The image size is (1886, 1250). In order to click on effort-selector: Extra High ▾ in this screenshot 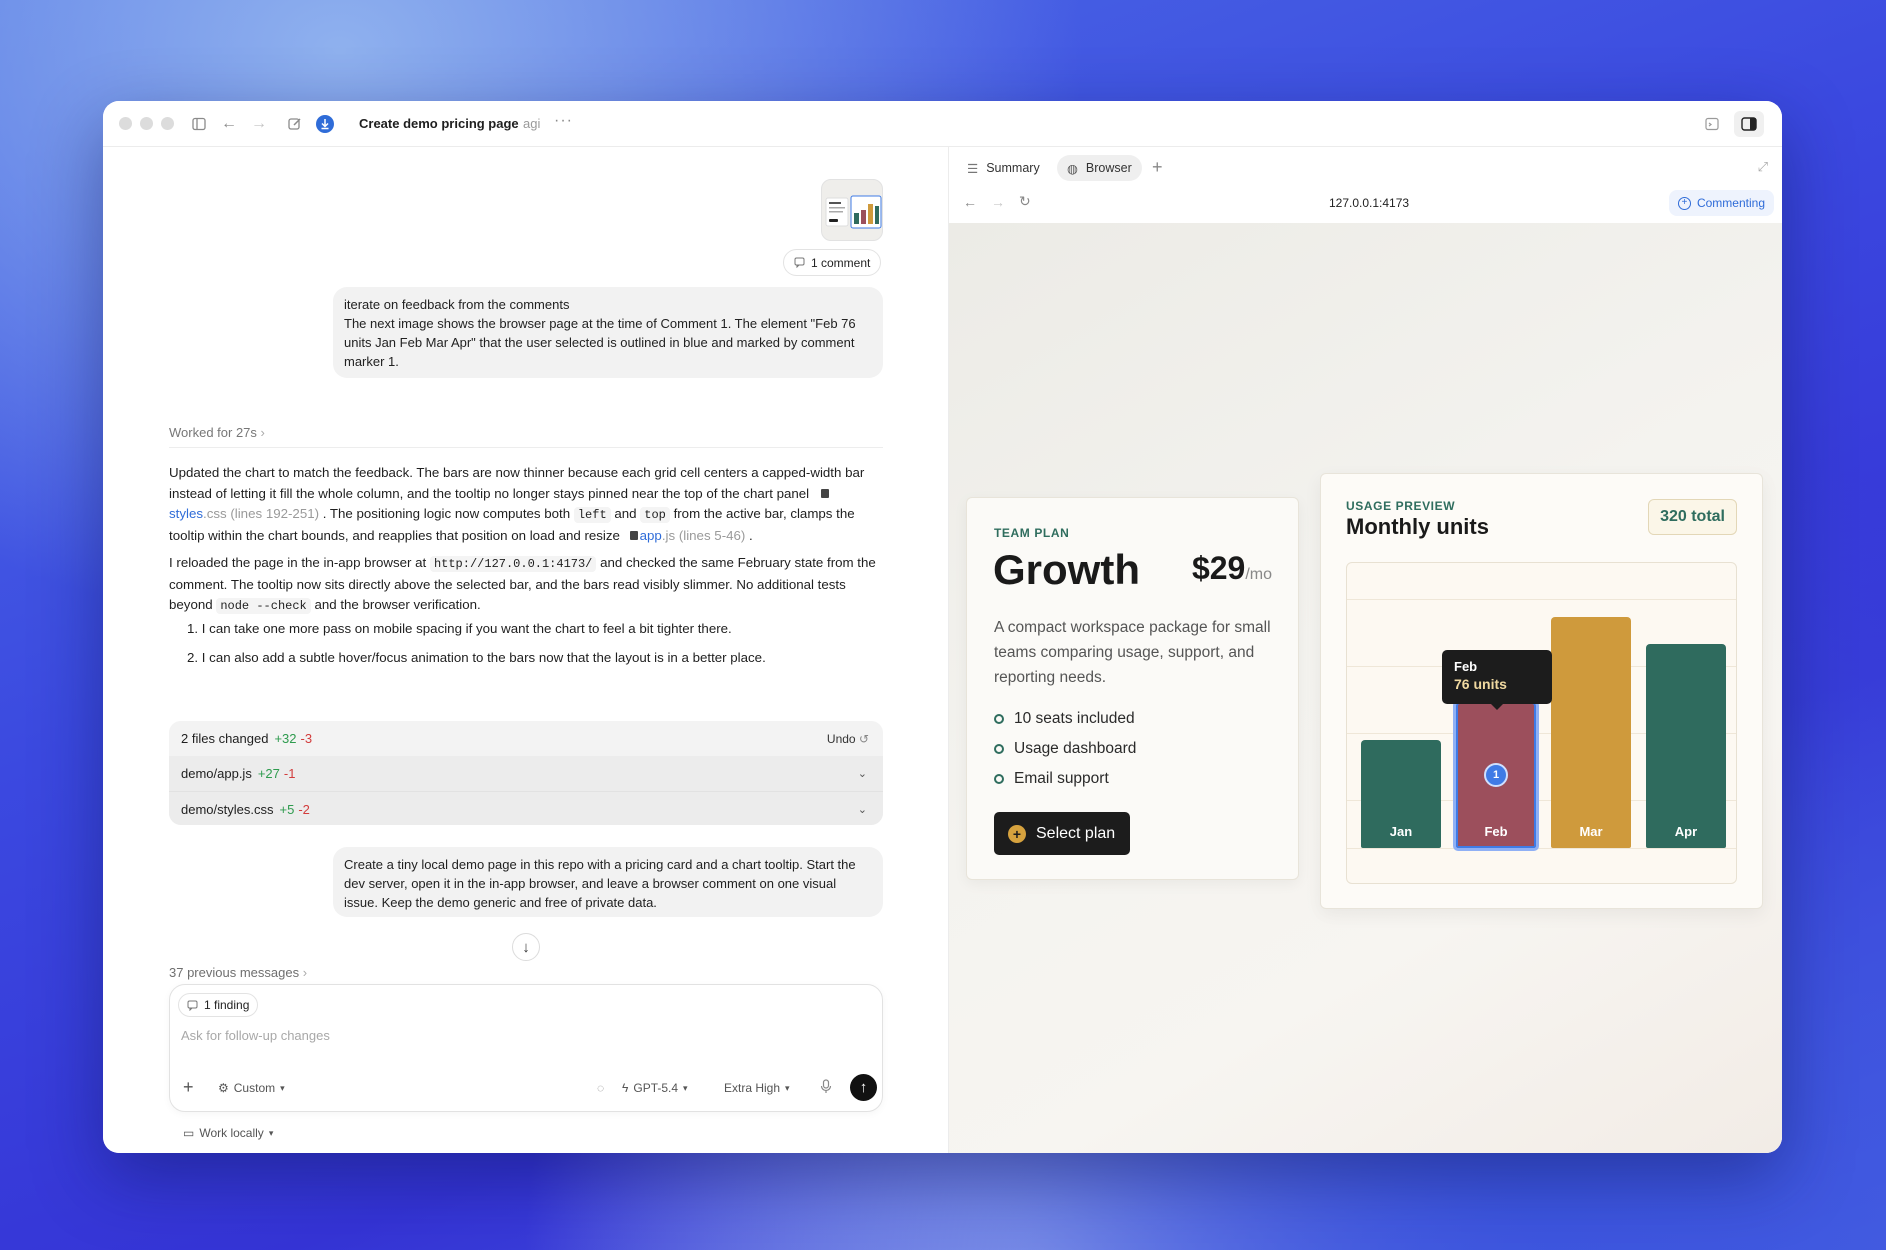, I will do `click(757, 1088)`.